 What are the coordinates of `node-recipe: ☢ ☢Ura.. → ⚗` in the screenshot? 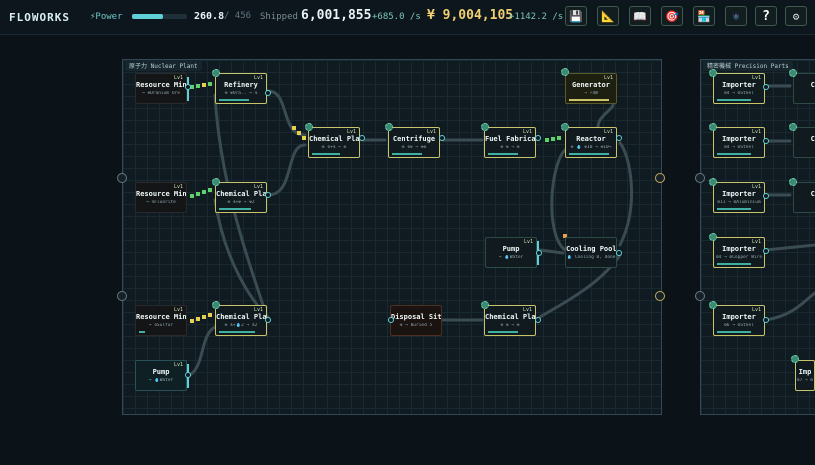 It's located at (241, 93).